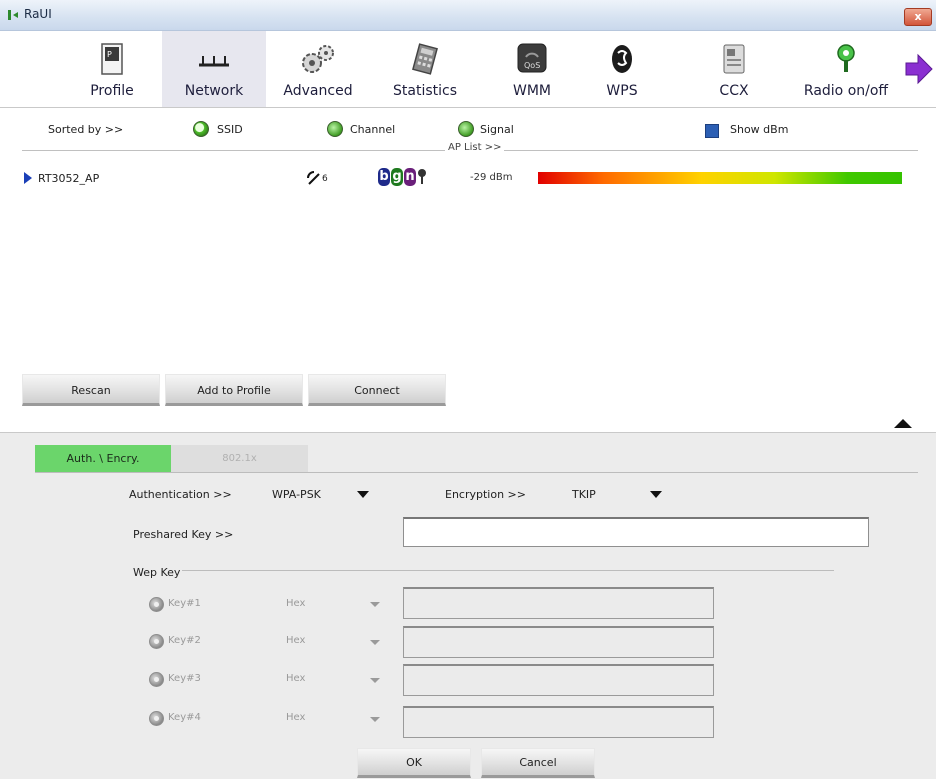 The image size is (936, 779). I want to click on toolbar-wmm: QoS WMM, so click(532, 69).